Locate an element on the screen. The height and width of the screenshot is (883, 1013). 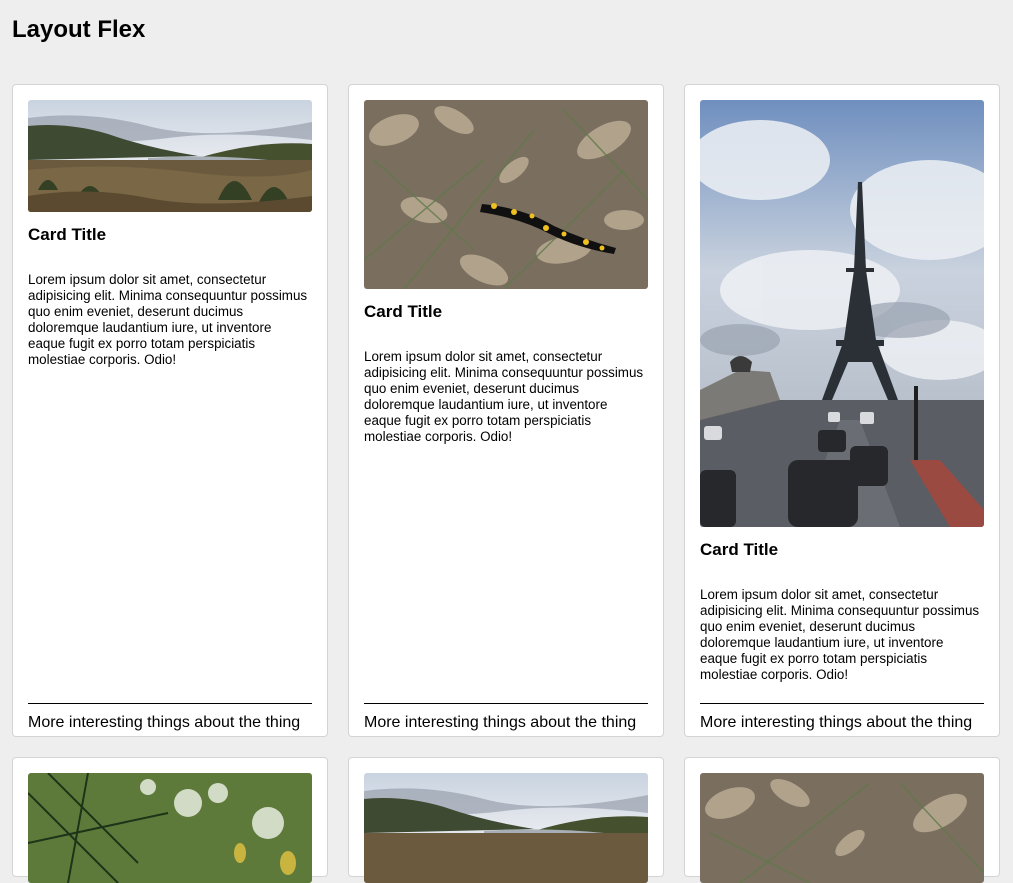
page-title: Layout Flex is located at coordinates (79, 29).